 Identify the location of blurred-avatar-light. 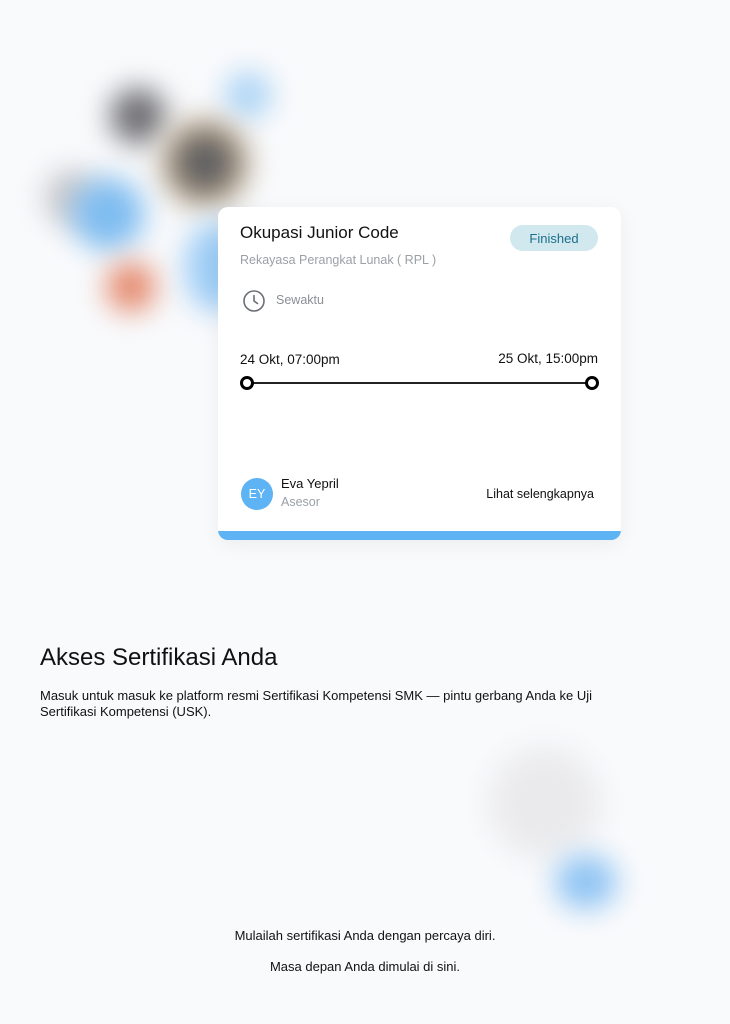
(248, 95).